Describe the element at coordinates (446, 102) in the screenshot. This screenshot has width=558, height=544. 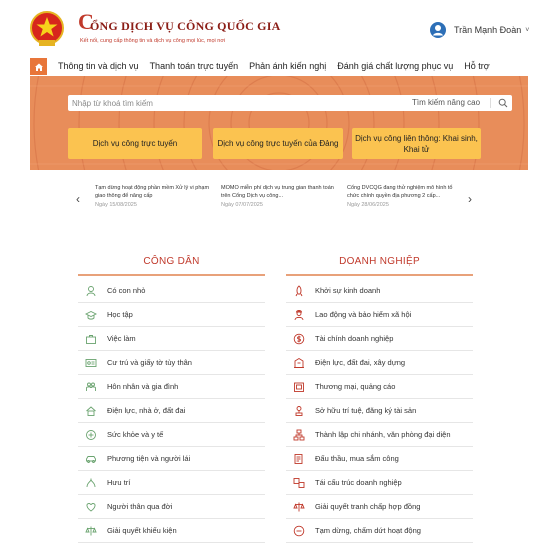
I see `advanced-search-link: Tìm kiếm nâng cao` at that location.